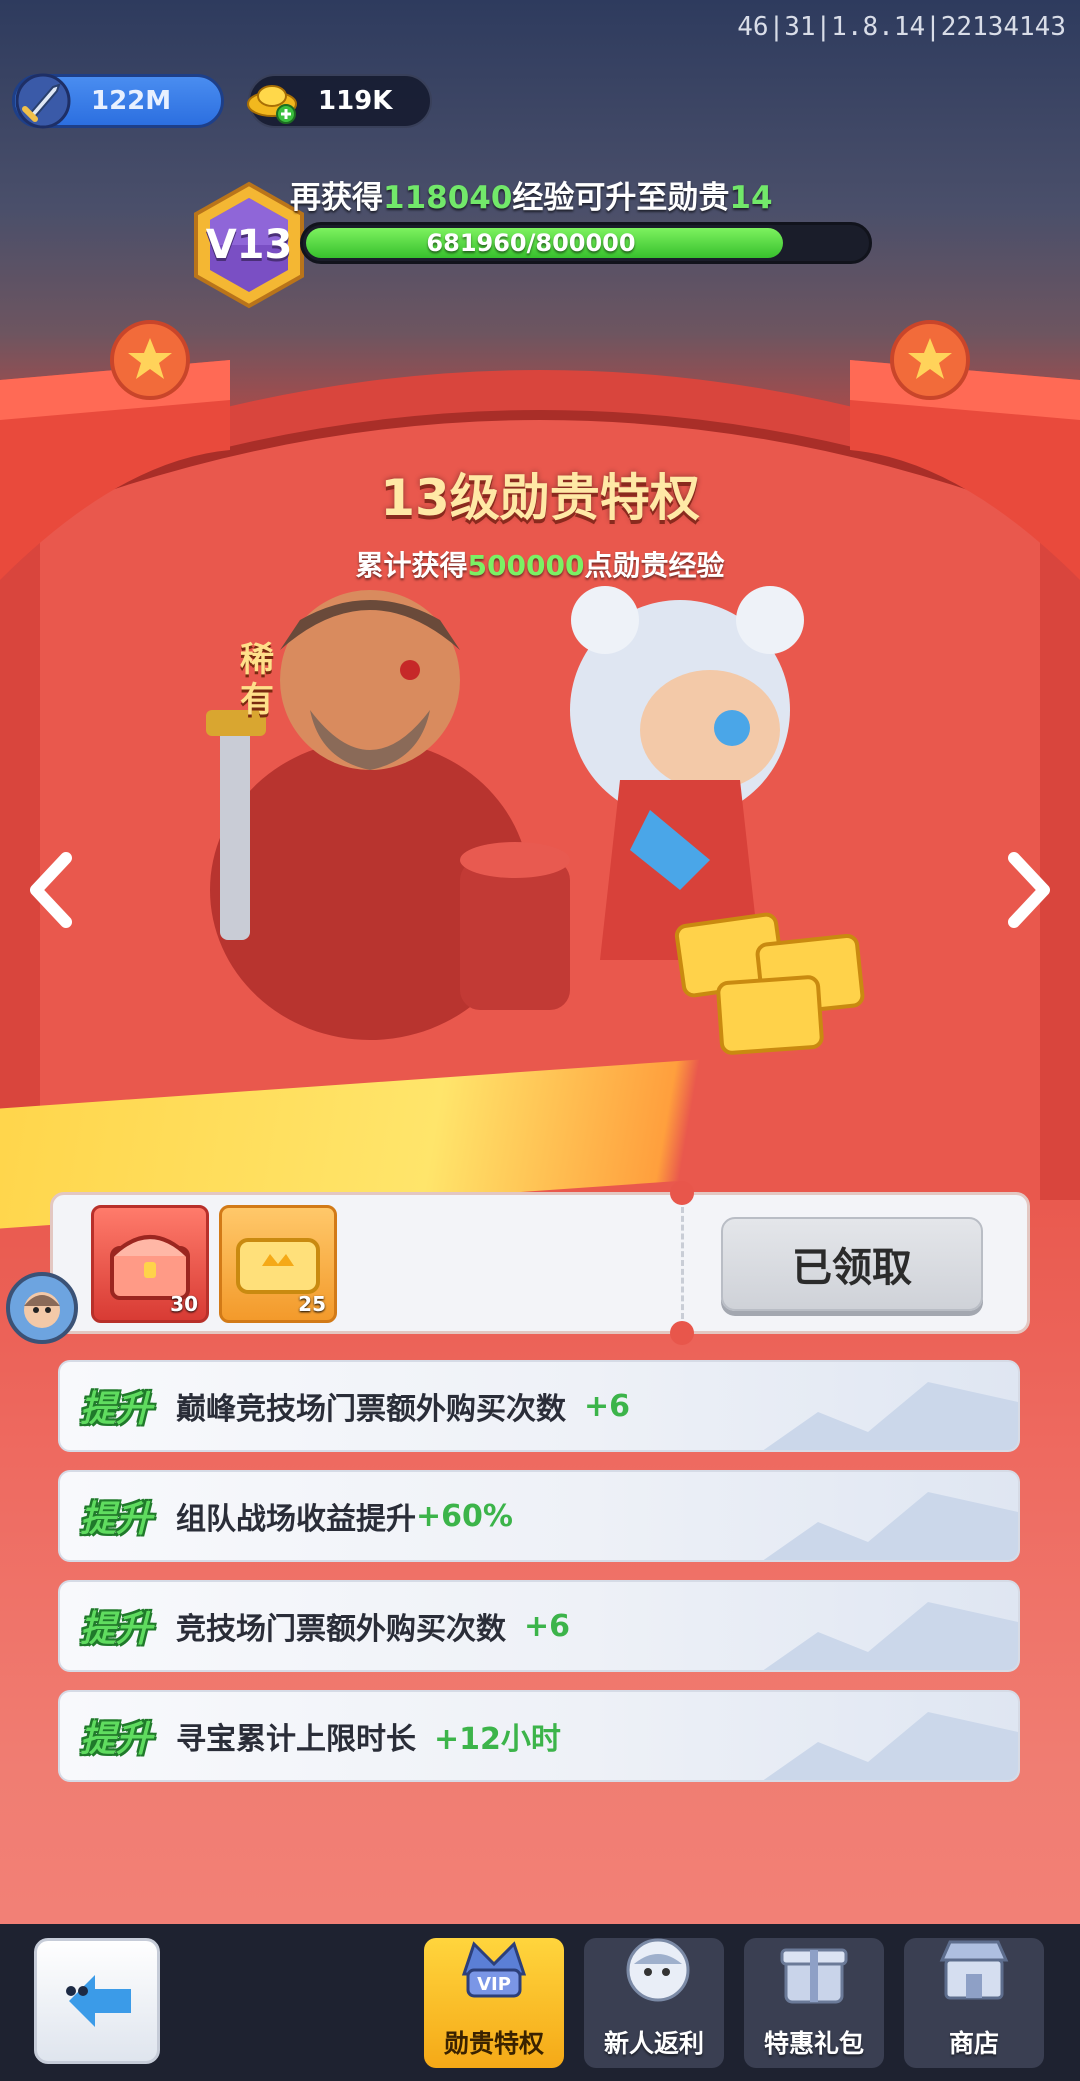 The width and height of the screenshot is (1080, 2081). Describe the element at coordinates (658, 1970) in the screenshot. I see `mascot-thumb-icon` at that location.